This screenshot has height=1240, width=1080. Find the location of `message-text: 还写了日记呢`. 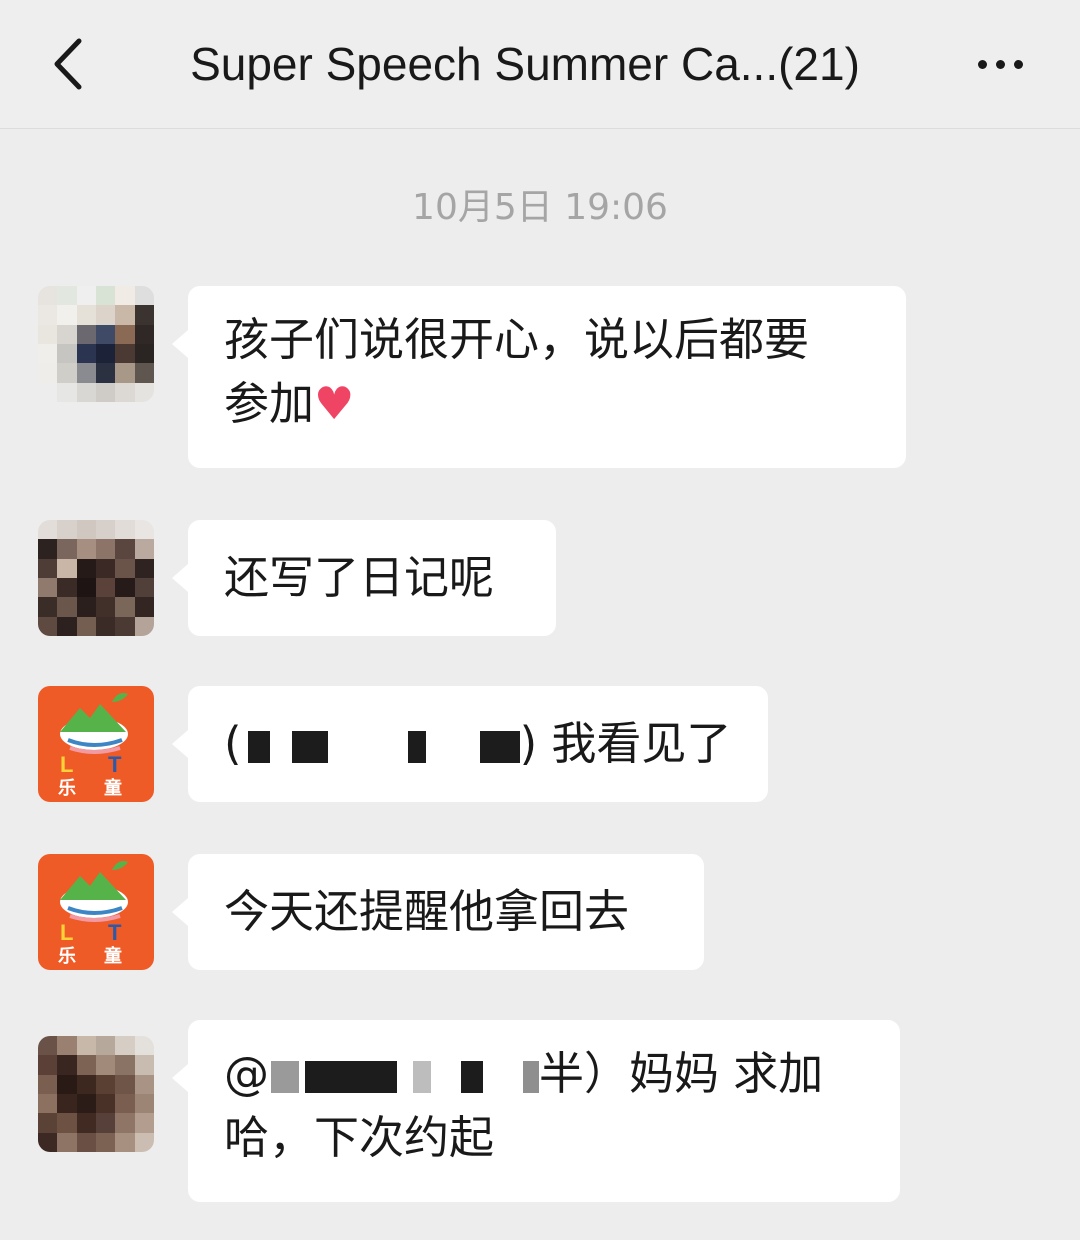

message-text: 还写了日记呢 is located at coordinates (359, 577).